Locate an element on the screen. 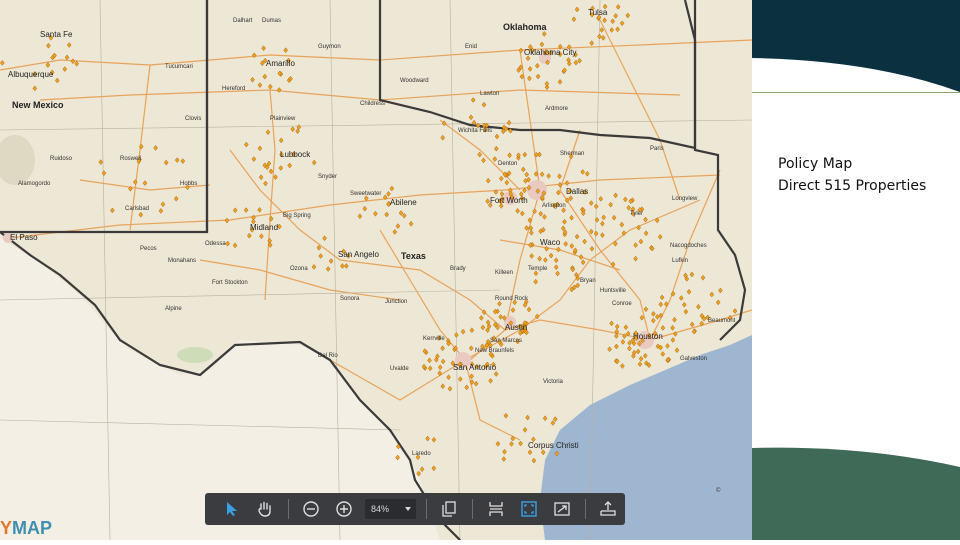 The image size is (960, 545). city-label: Ozona is located at coordinates (299, 269).